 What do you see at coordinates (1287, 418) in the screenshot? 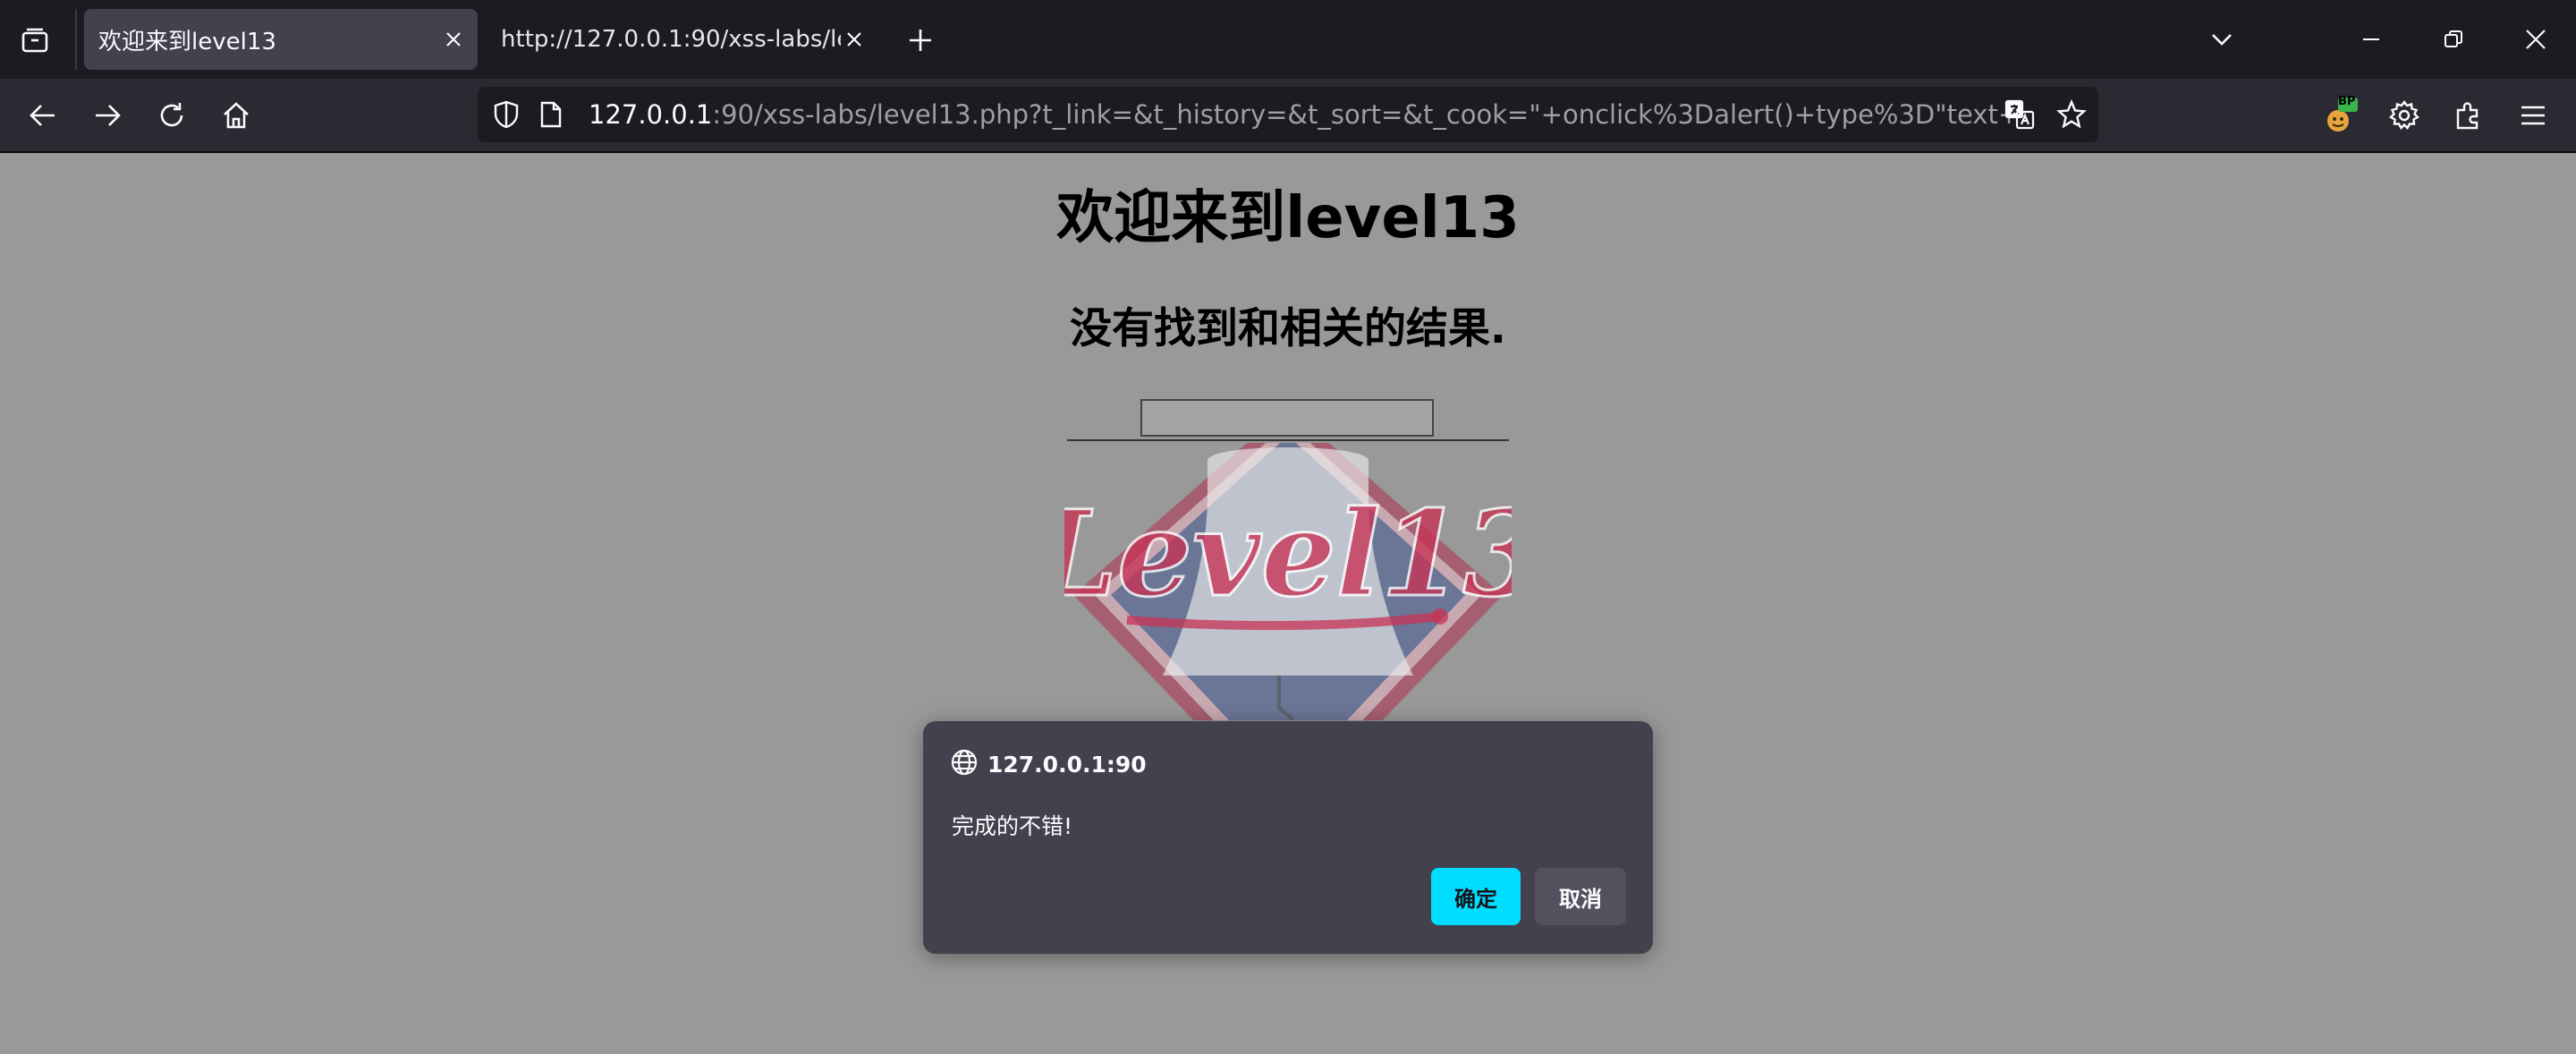
I see `search-input` at bounding box center [1287, 418].